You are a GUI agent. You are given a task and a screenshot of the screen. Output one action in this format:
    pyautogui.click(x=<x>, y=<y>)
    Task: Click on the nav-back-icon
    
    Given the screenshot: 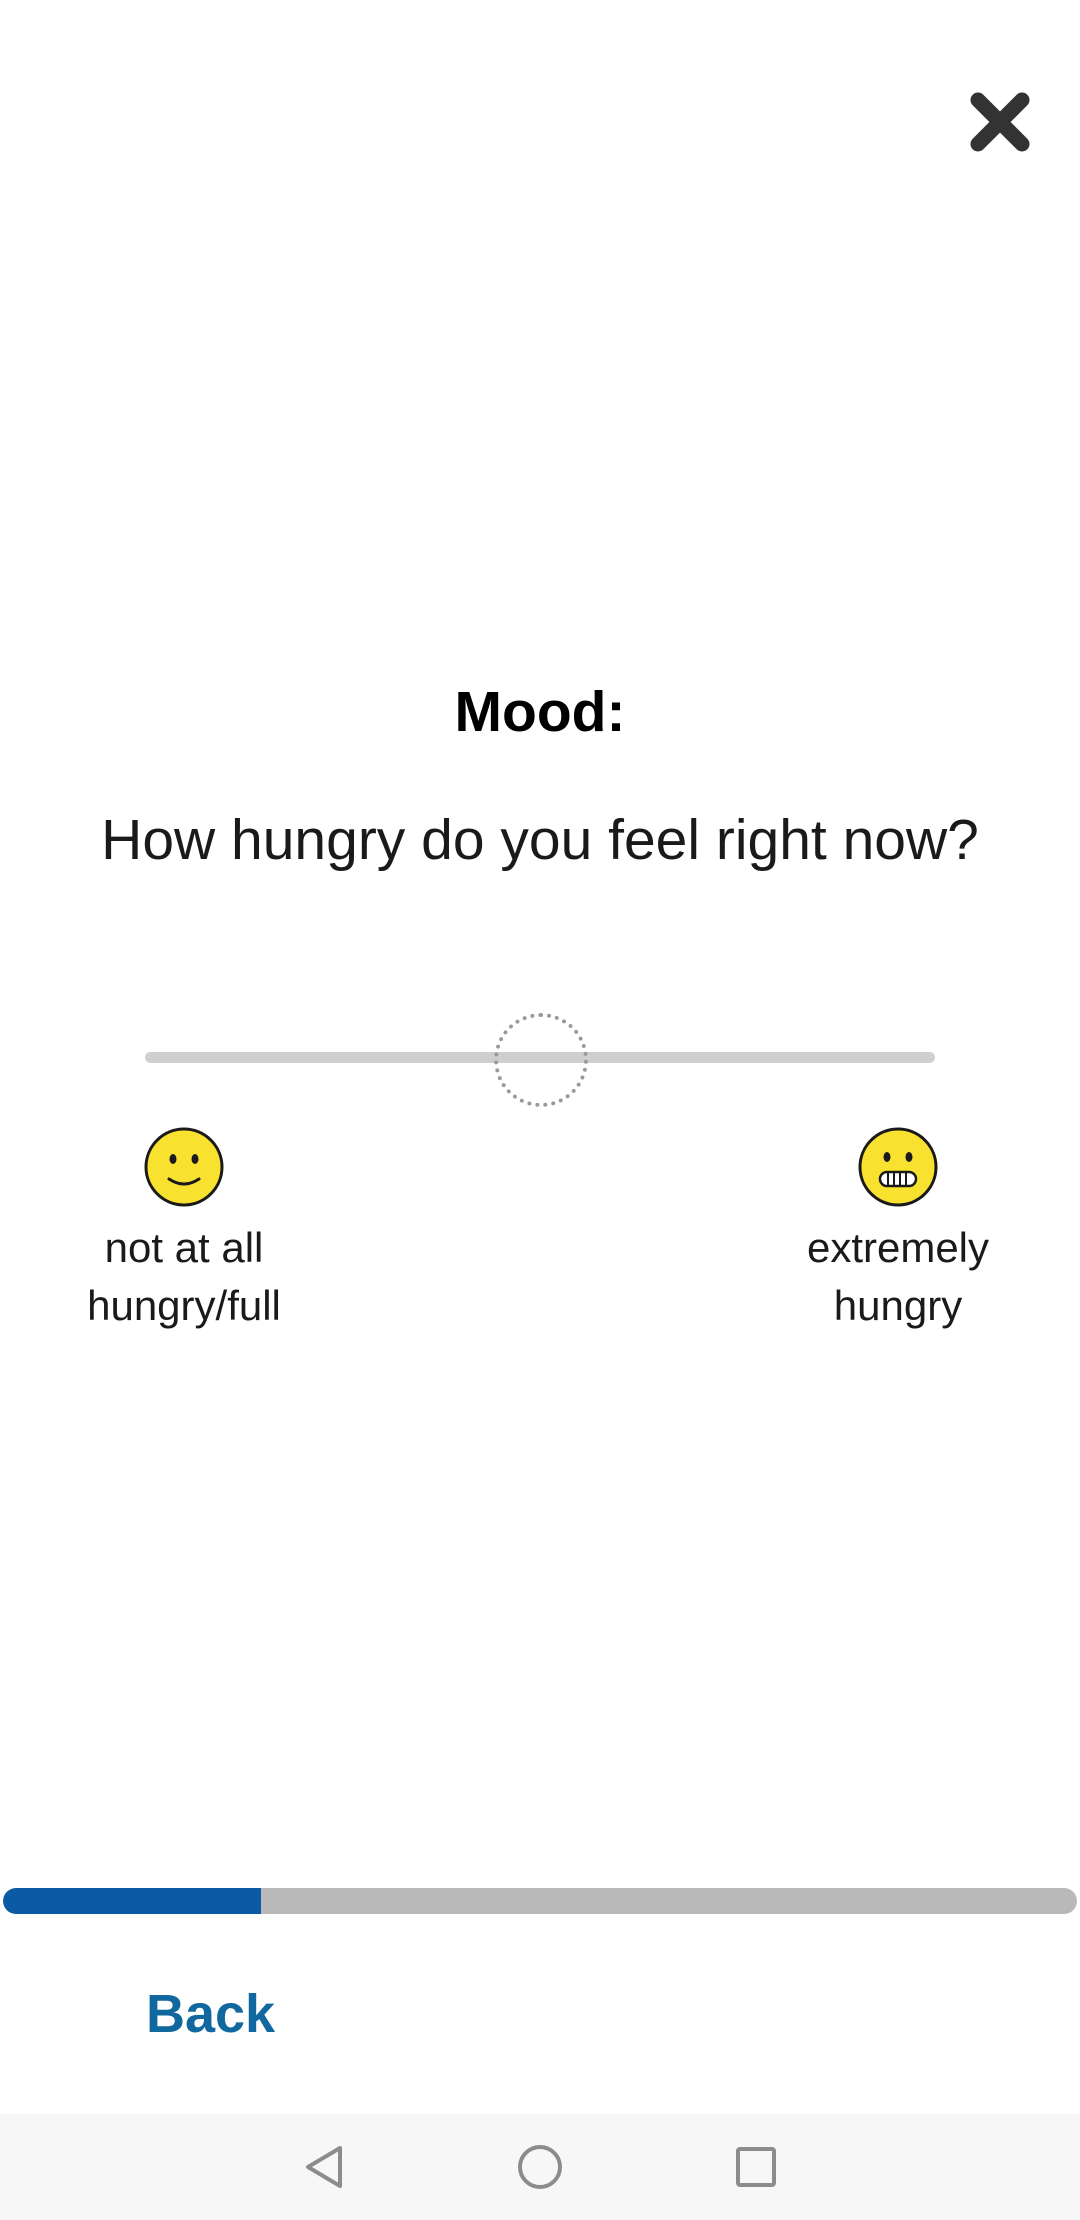 What is the action you would take?
    pyautogui.click(x=324, y=2167)
    